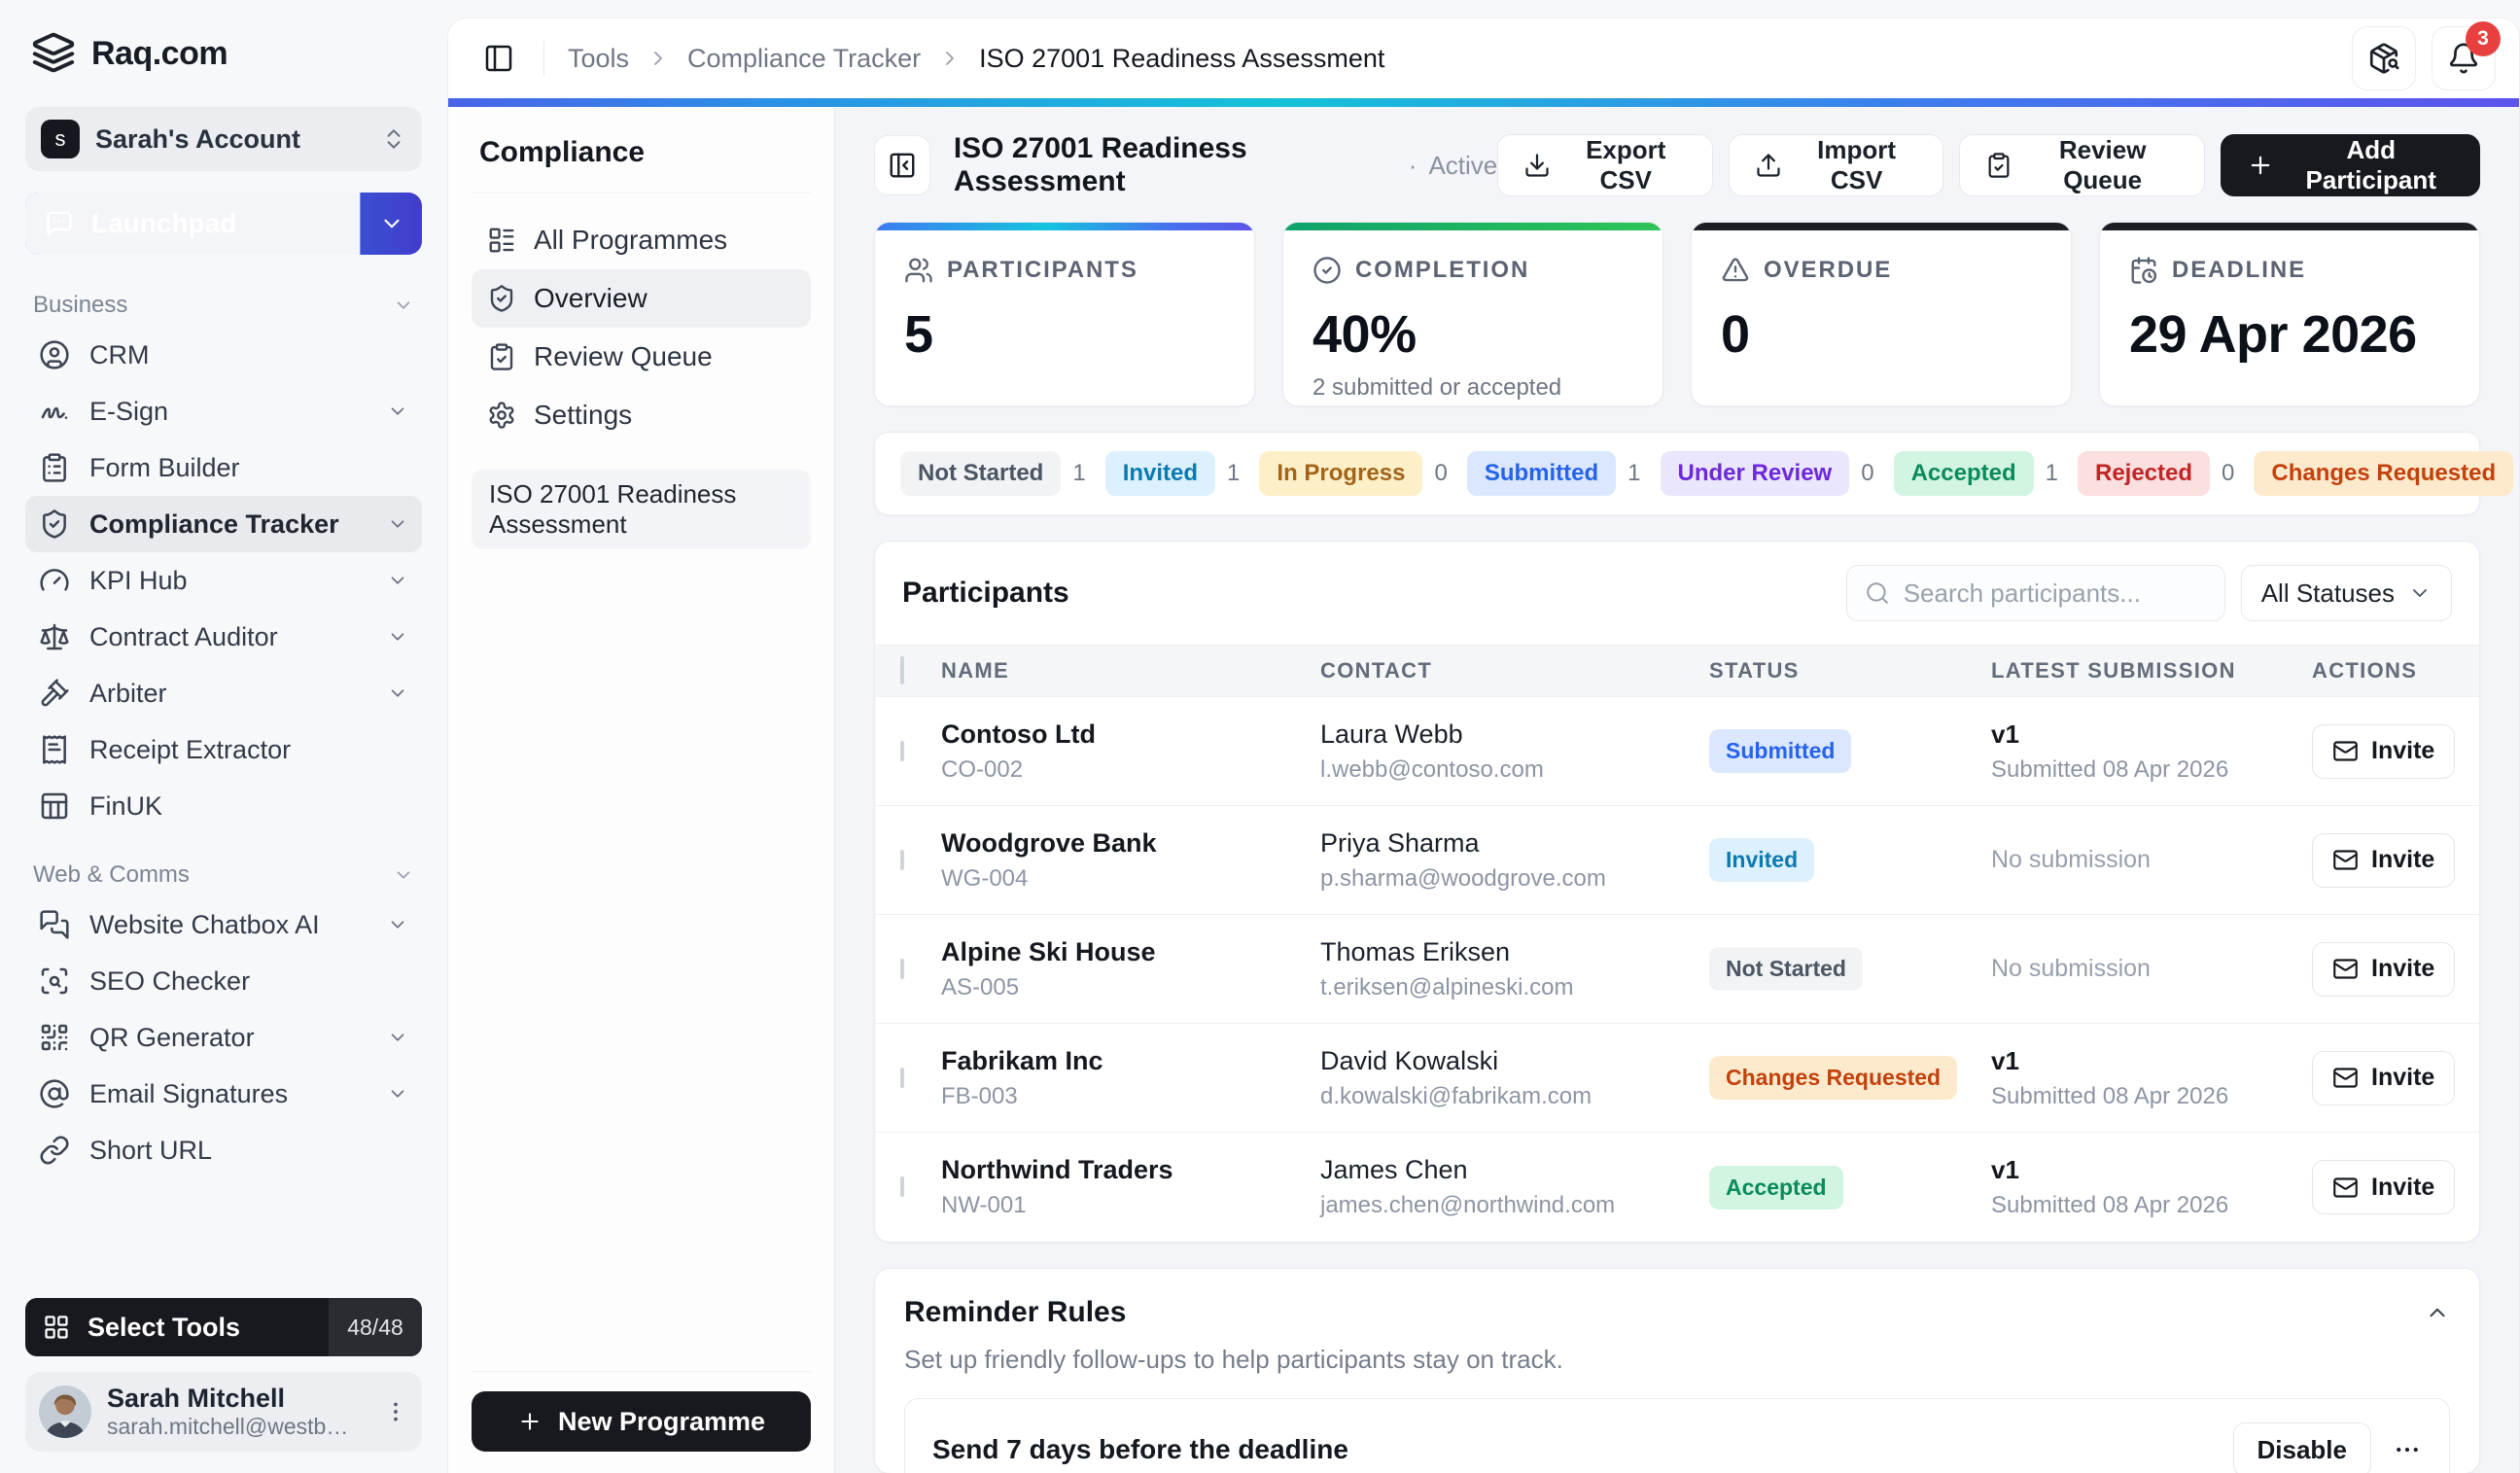 This screenshot has height=1473, width=2520. Describe the element at coordinates (2055, 593) in the screenshot. I see `search-input` at that location.